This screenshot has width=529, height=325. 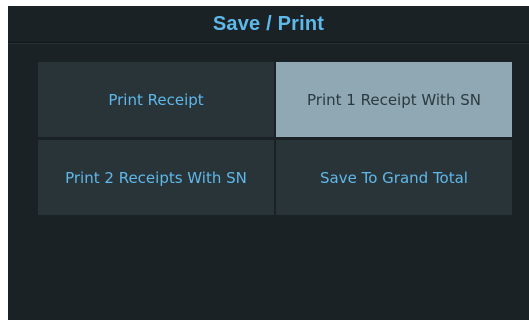 I want to click on dialog-title-bar: Save / Print, so click(x=268, y=24).